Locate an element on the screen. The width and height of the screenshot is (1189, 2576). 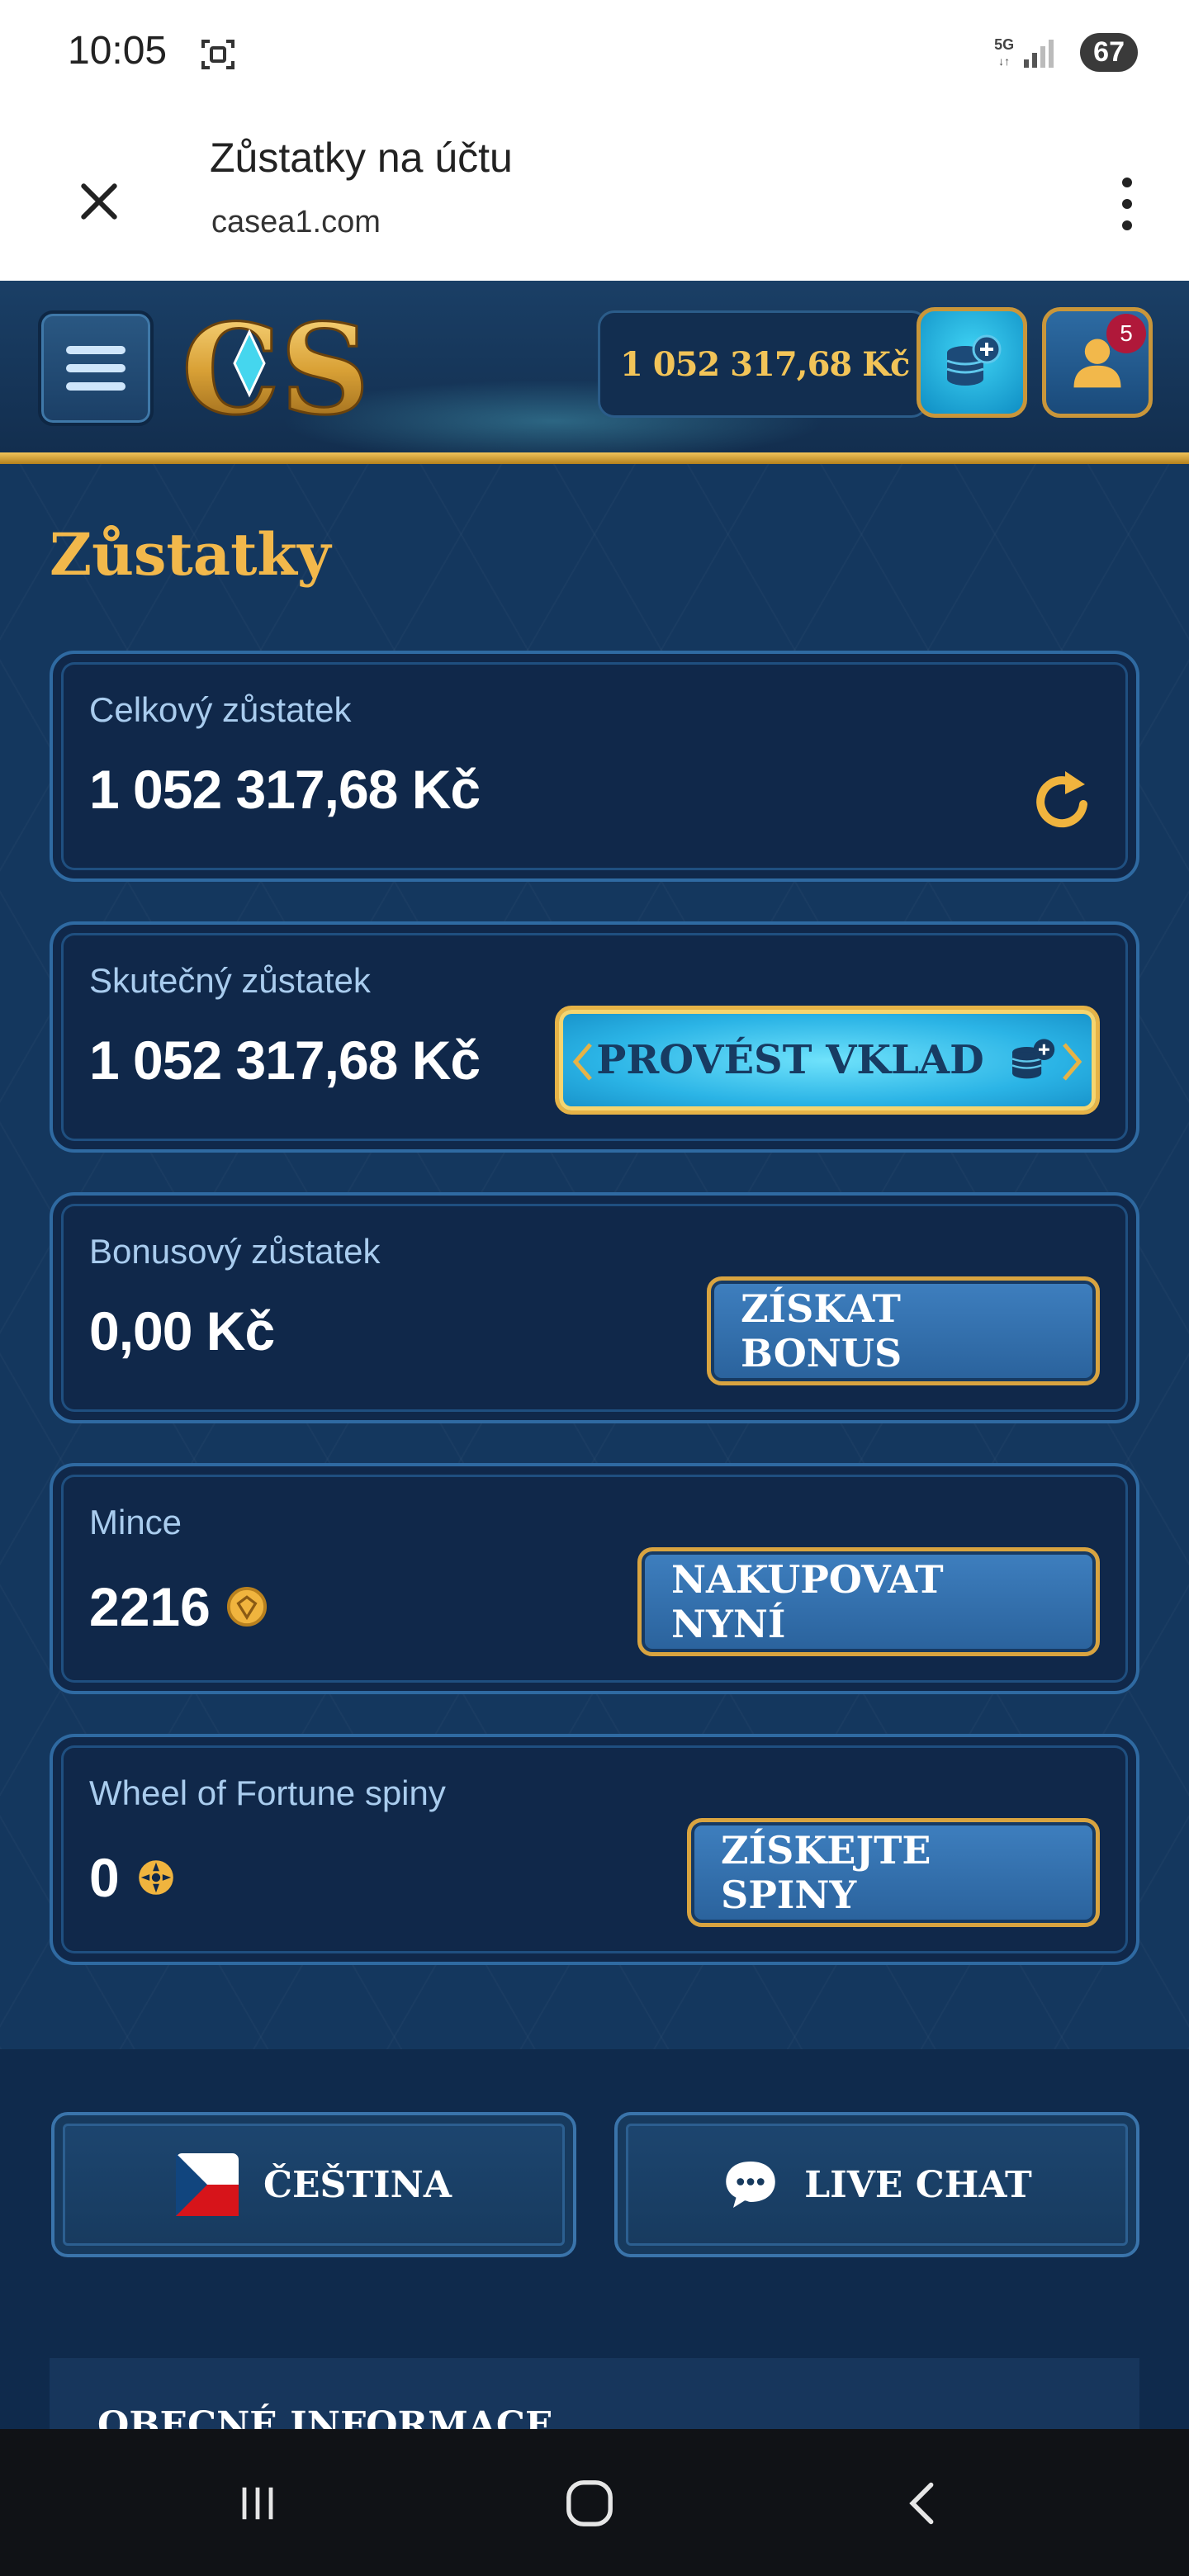
get-bonus-button: ZÍSKAT BONUS is located at coordinates (903, 1330).